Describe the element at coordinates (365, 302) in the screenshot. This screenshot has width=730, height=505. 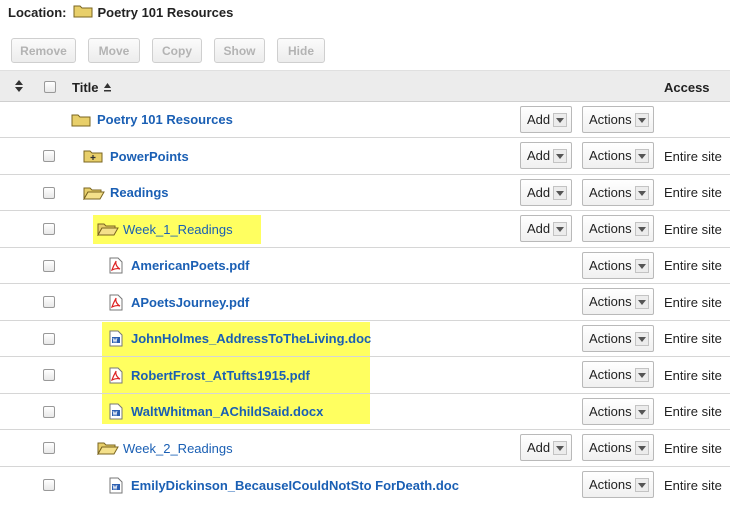
I see `table-row: APoetsJourney.pdf Actions Entire site` at that location.